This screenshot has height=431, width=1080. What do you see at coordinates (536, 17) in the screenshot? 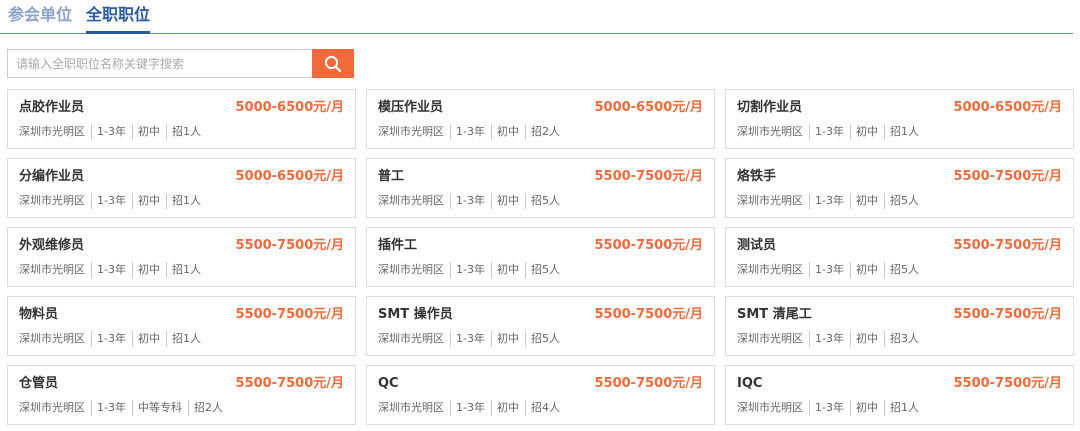
I see `tab-bar: 参会单位 全职职位` at bounding box center [536, 17].